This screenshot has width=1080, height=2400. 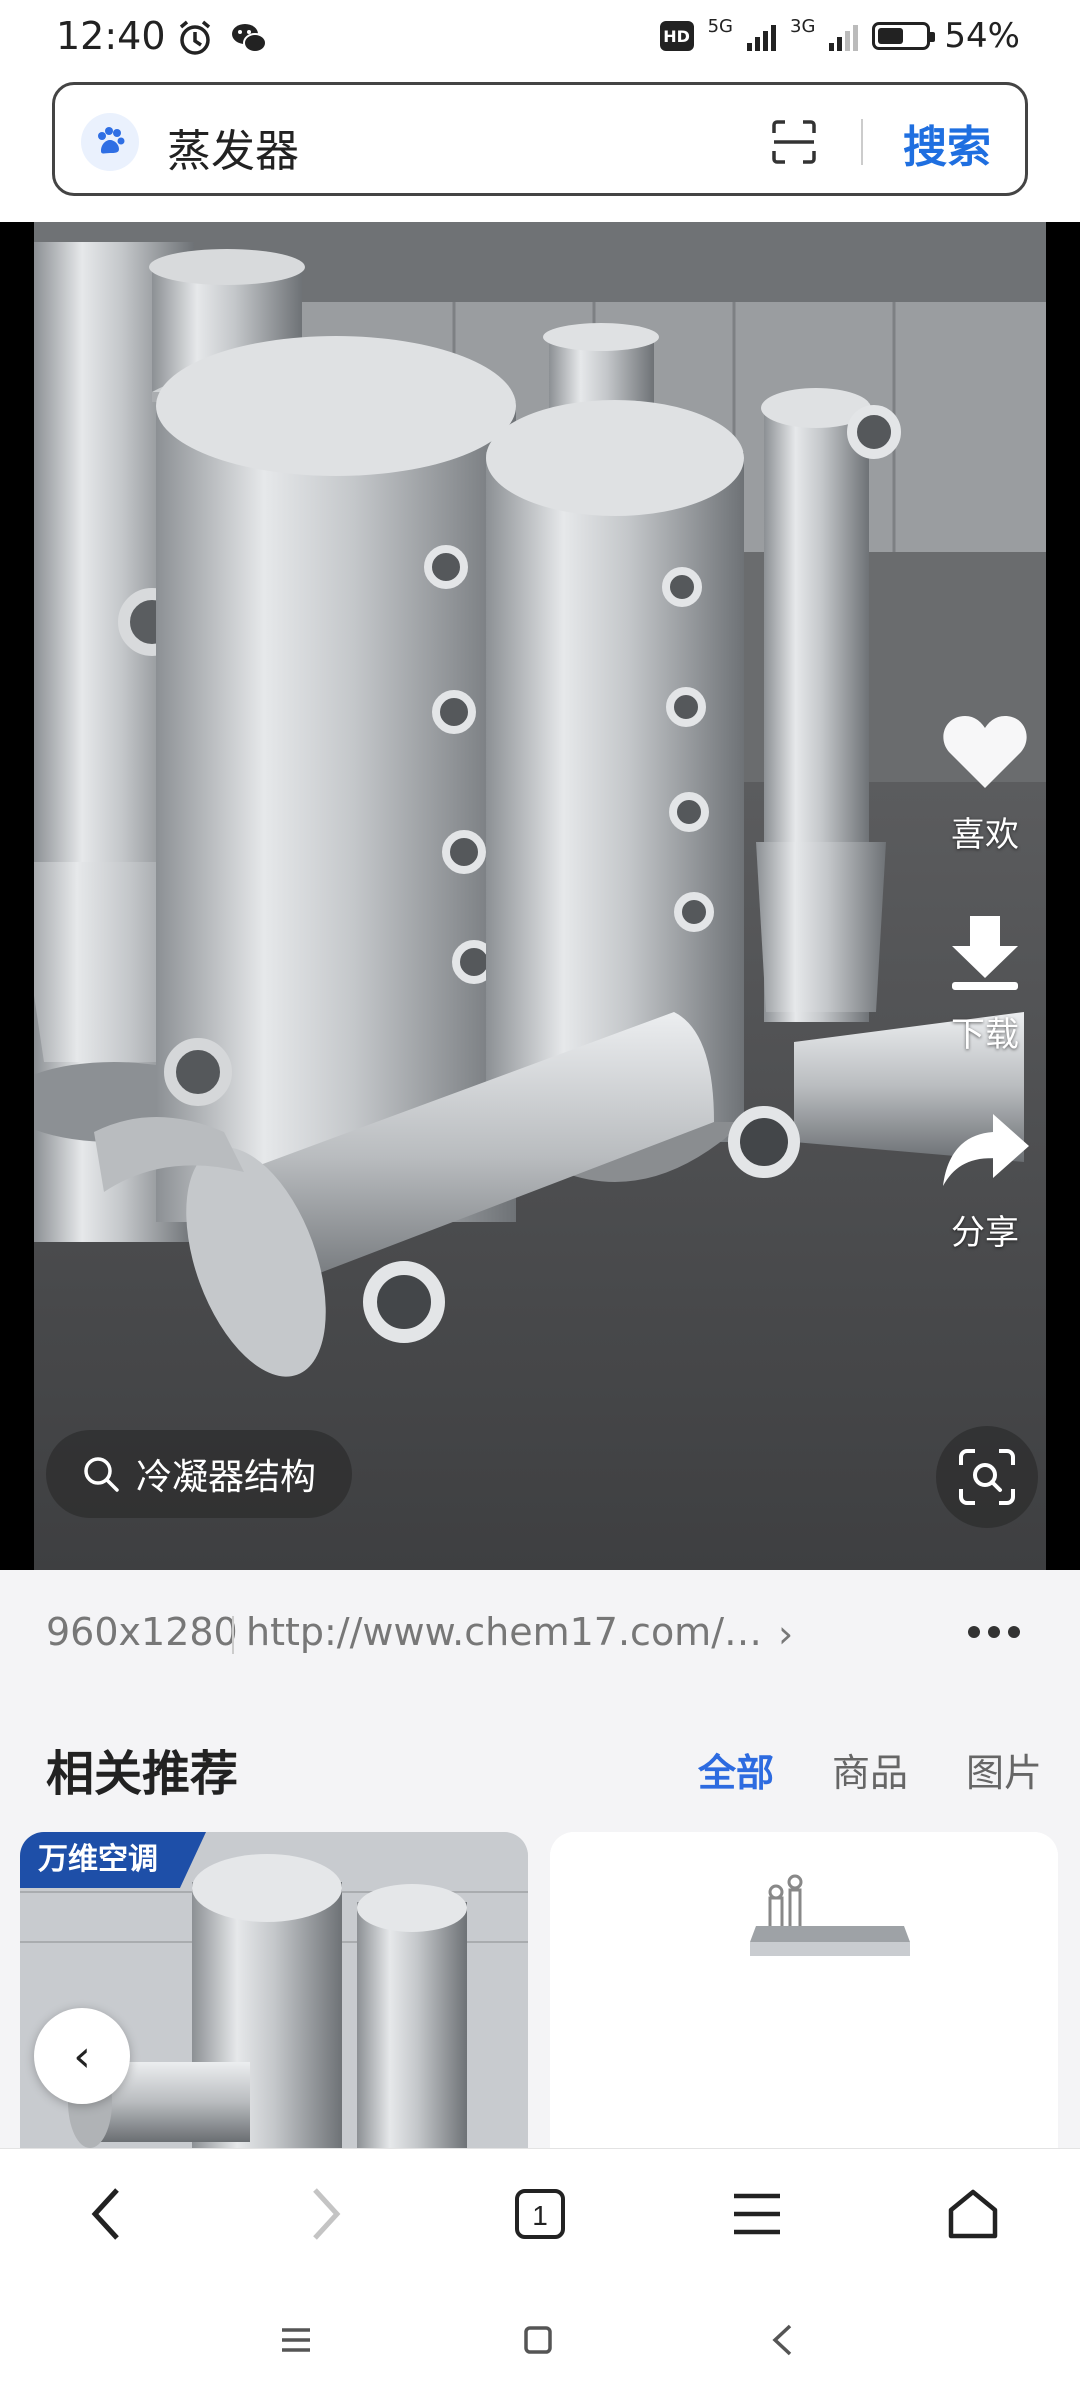 I want to click on tab-products: 商品, so click(x=870, y=1769).